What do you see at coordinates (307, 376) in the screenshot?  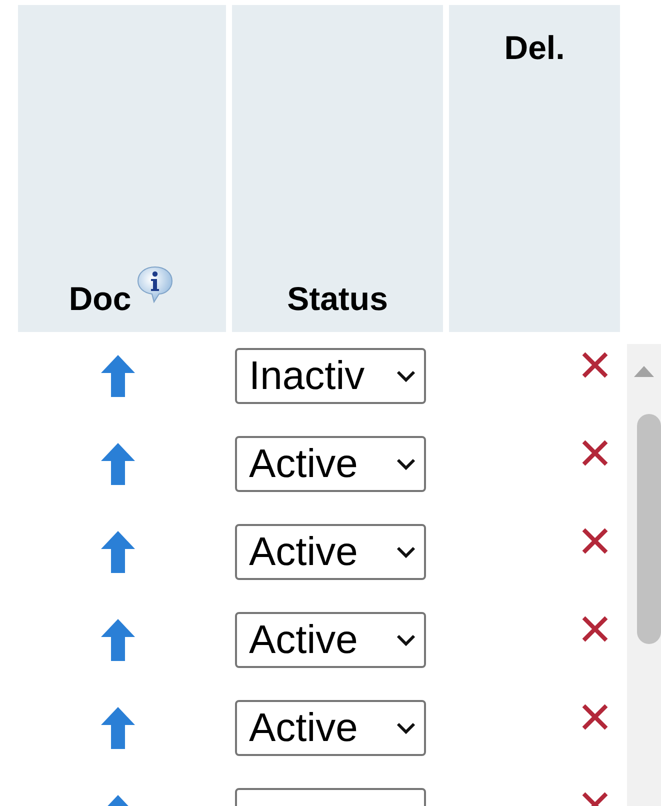 I see `dropdown-value: Inactiv` at bounding box center [307, 376].